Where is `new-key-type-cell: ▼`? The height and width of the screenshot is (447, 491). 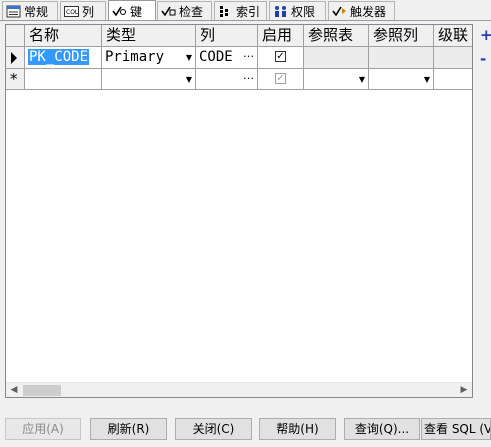 new-key-type-cell: ▼ is located at coordinates (149, 79).